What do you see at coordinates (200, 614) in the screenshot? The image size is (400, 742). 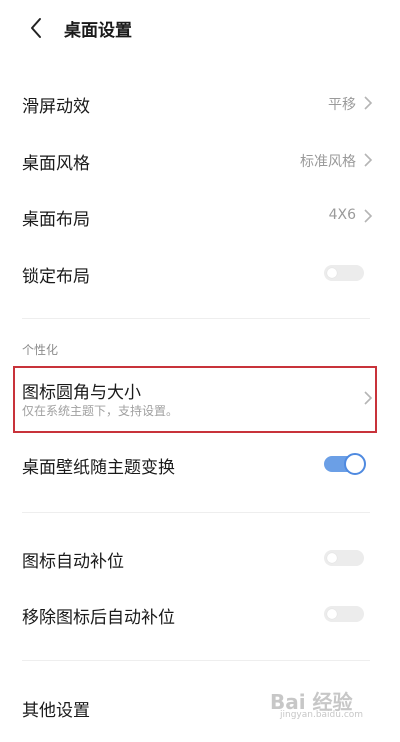 I see `setting-row-auto-fill-after-remove: 移除图标后自动补位` at bounding box center [200, 614].